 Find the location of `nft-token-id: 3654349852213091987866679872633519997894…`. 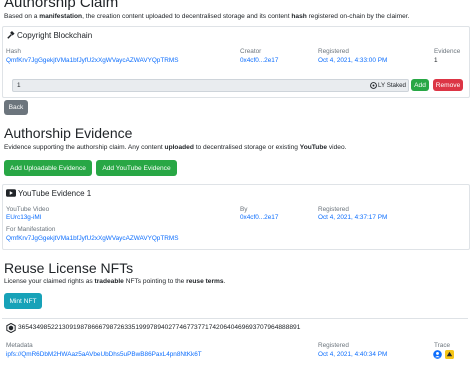

nft-token-id: 3654349852213091987866679872633519997894… is located at coordinates (159, 327).